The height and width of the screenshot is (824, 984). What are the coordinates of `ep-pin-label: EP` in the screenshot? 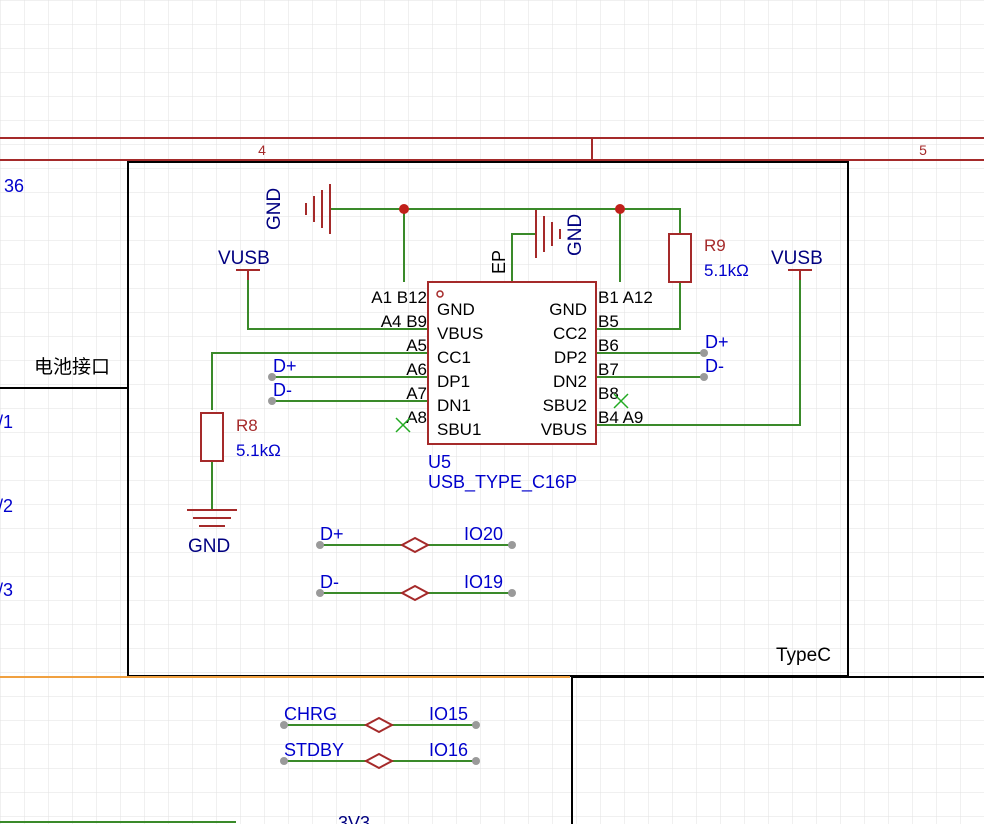 It's located at (499, 262).